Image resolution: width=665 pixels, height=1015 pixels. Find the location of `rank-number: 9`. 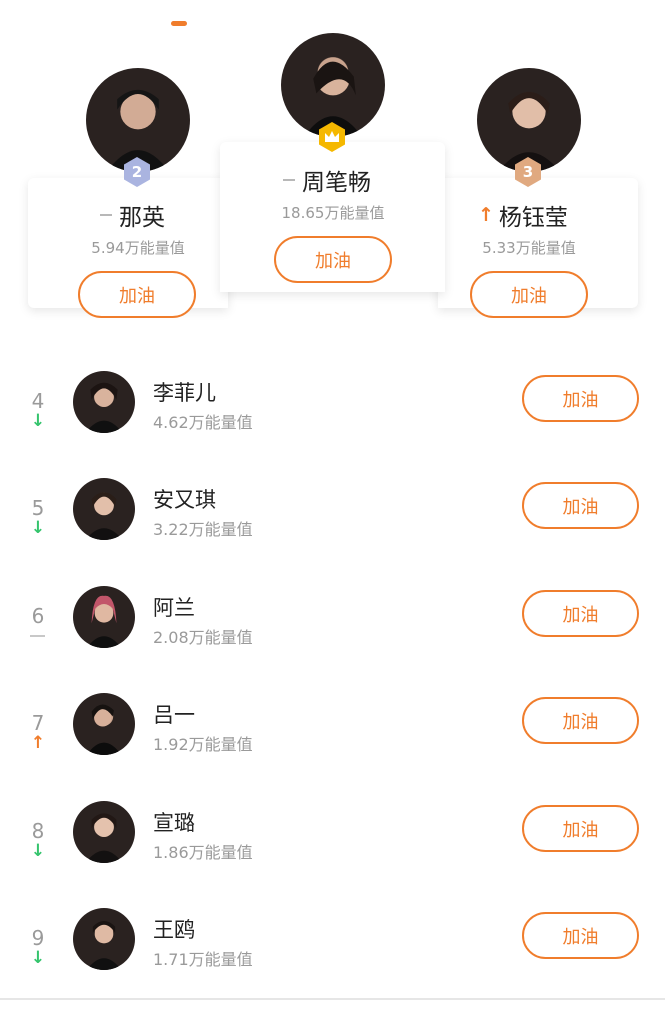

rank-number: 9 is located at coordinates (38, 938).